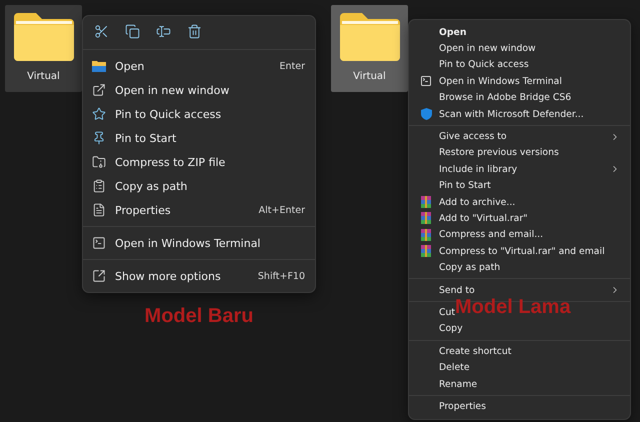 Image resolution: width=640 pixels, height=422 pixels. Describe the element at coordinates (519, 218) in the screenshot. I see `menu-item: Add to "Virtual.rar"` at that location.